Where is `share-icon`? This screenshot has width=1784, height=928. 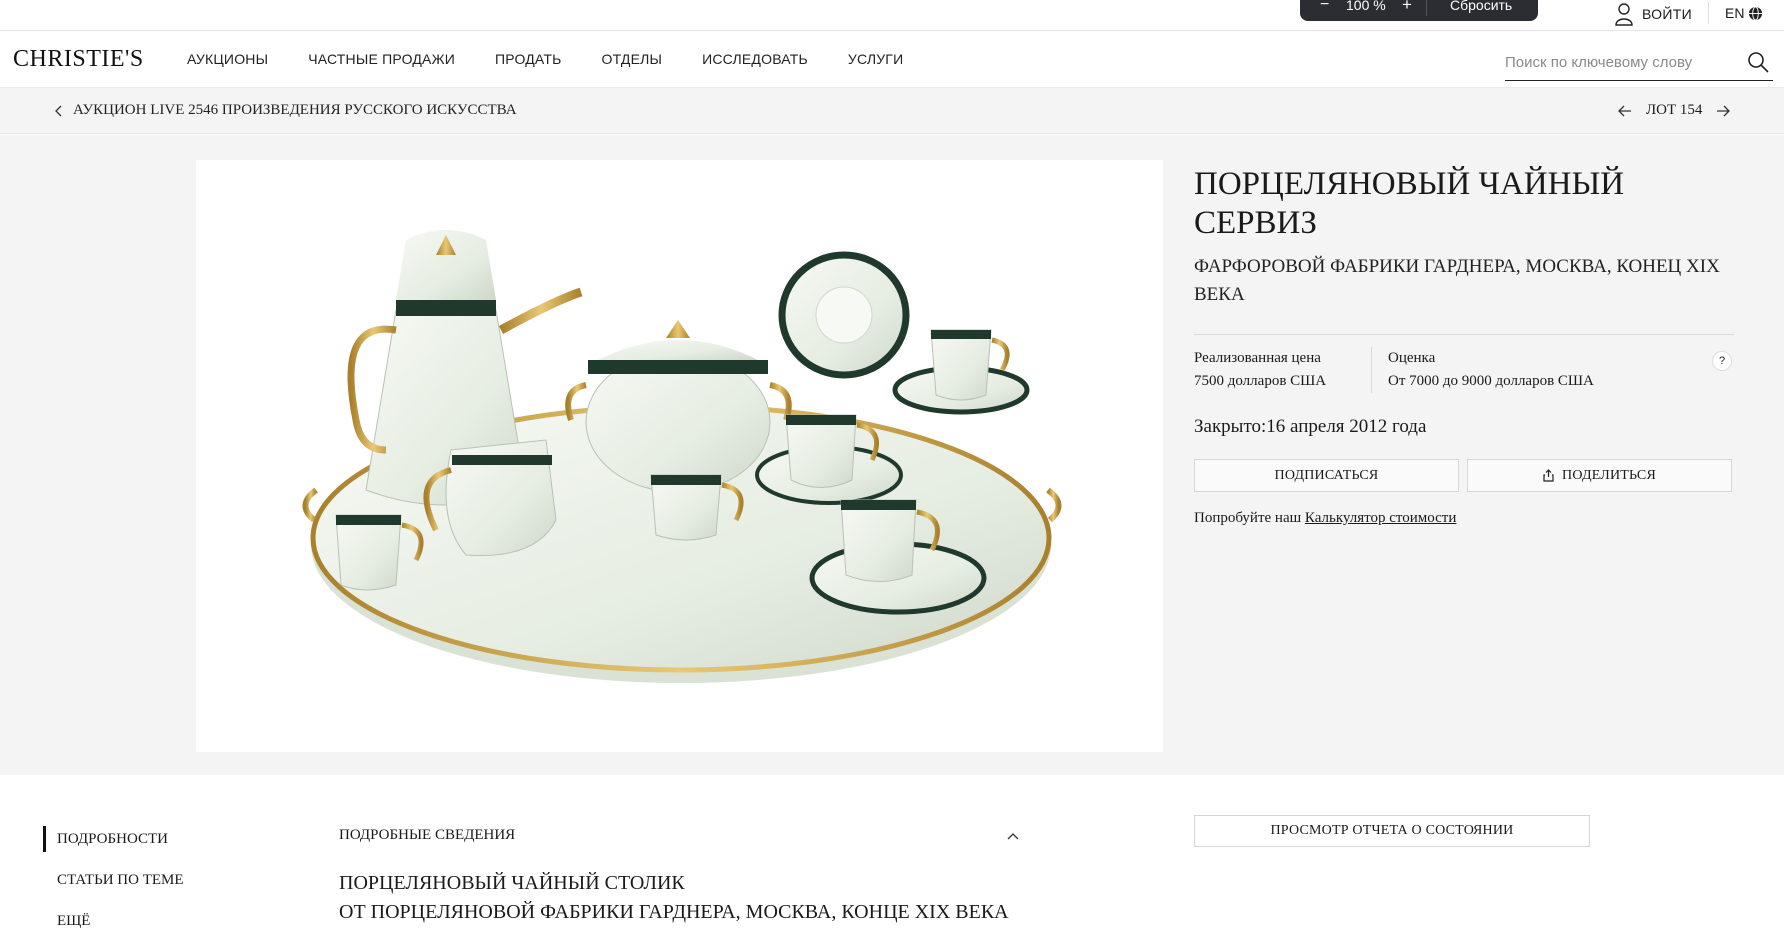
share-icon is located at coordinates (1548, 475).